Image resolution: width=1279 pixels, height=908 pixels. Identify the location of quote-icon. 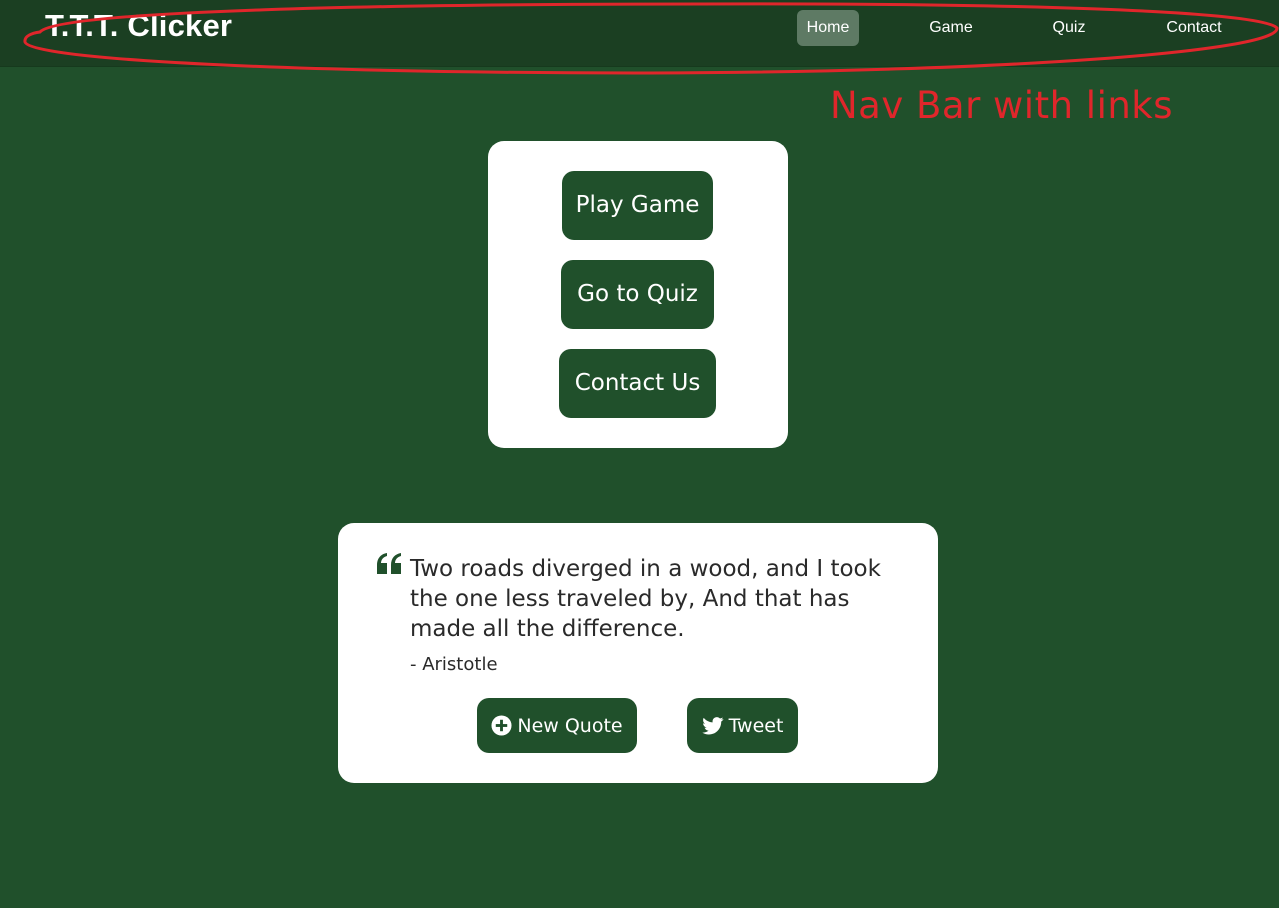
(389, 563).